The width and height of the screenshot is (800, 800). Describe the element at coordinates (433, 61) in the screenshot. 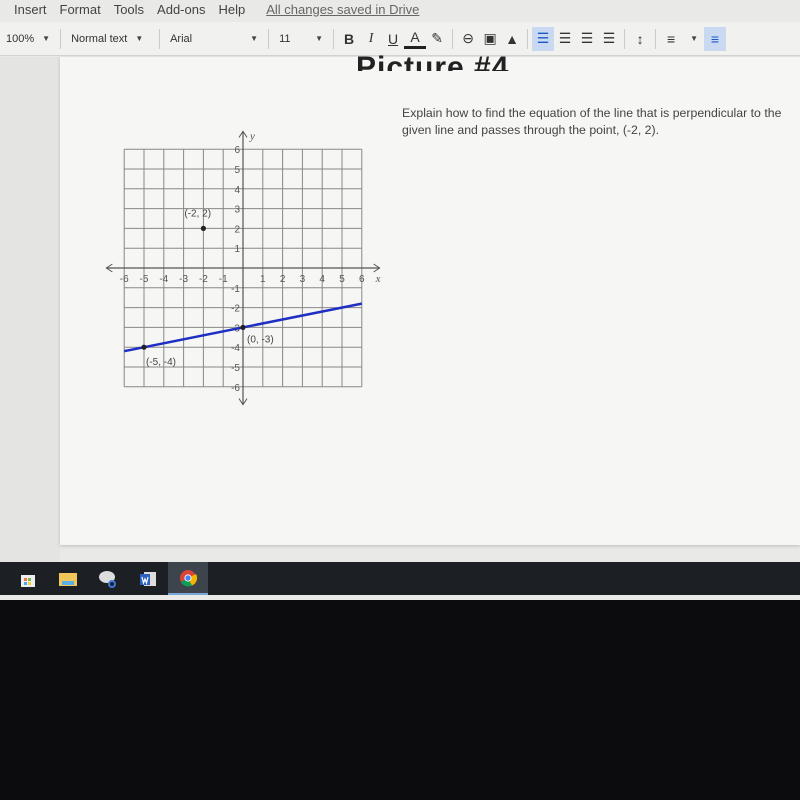

I see `document-title: Picture #4` at that location.